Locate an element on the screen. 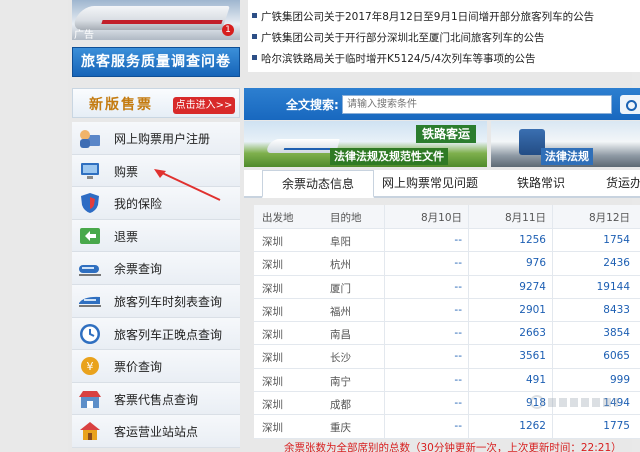 The width and height of the screenshot is (640, 452). search-label: 全文搜索: is located at coordinates (312, 105).